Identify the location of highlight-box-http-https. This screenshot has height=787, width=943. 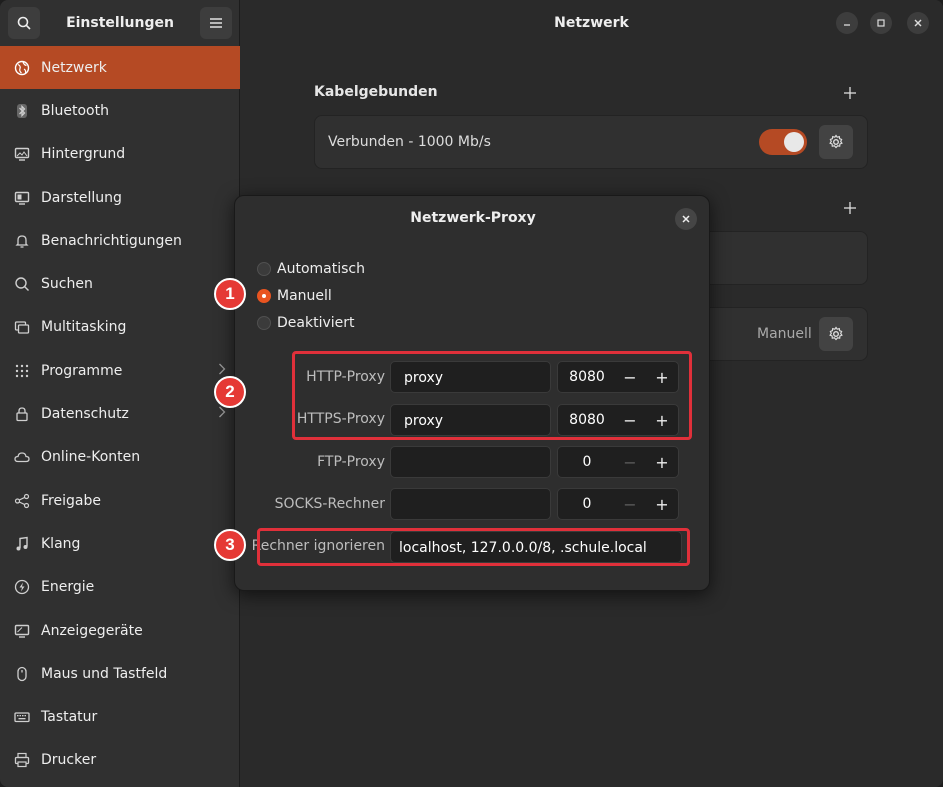
(492, 395).